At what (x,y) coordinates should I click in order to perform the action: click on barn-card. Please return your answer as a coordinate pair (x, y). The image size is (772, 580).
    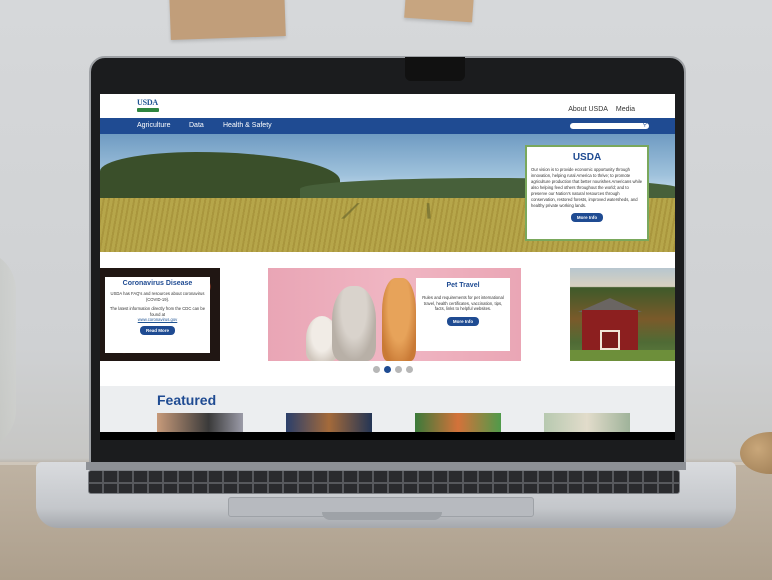
    Looking at the image, I should click on (622, 314).